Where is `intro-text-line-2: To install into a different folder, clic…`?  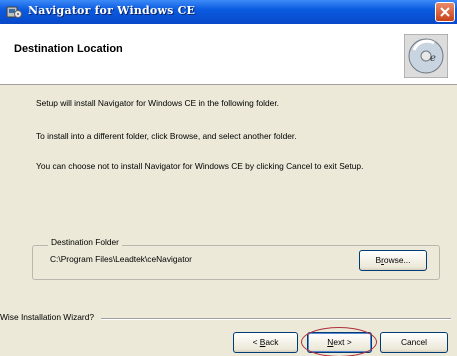
intro-text-line-2: To install into a different folder, clic… is located at coordinates (166, 136).